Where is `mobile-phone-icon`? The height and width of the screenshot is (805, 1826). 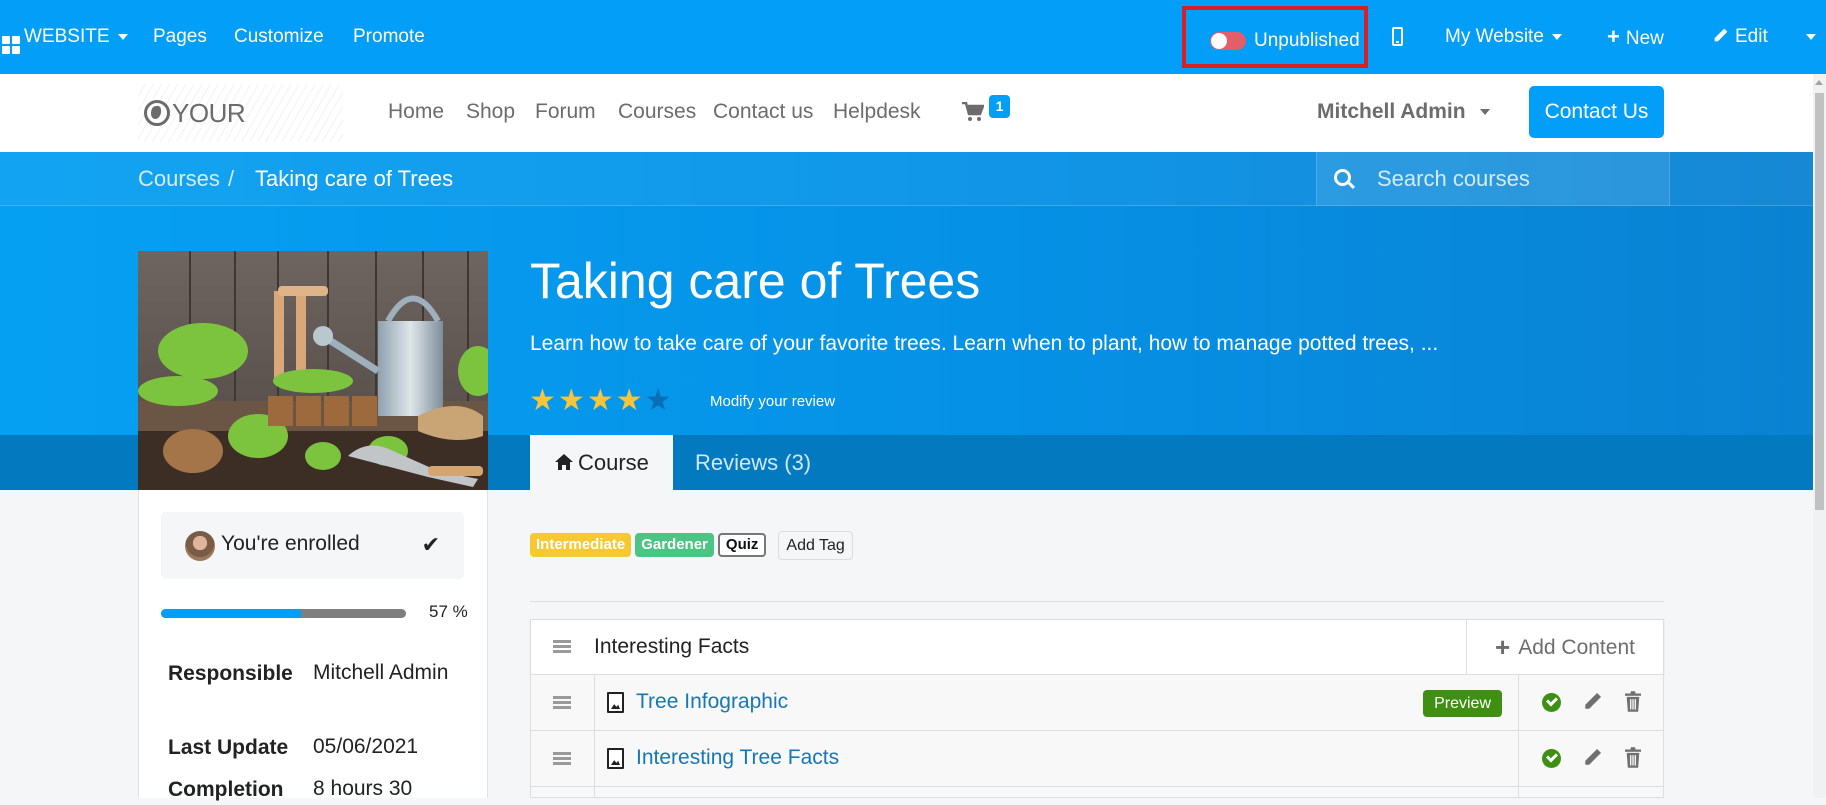 mobile-phone-icon is located at coordinates (1397, 37).